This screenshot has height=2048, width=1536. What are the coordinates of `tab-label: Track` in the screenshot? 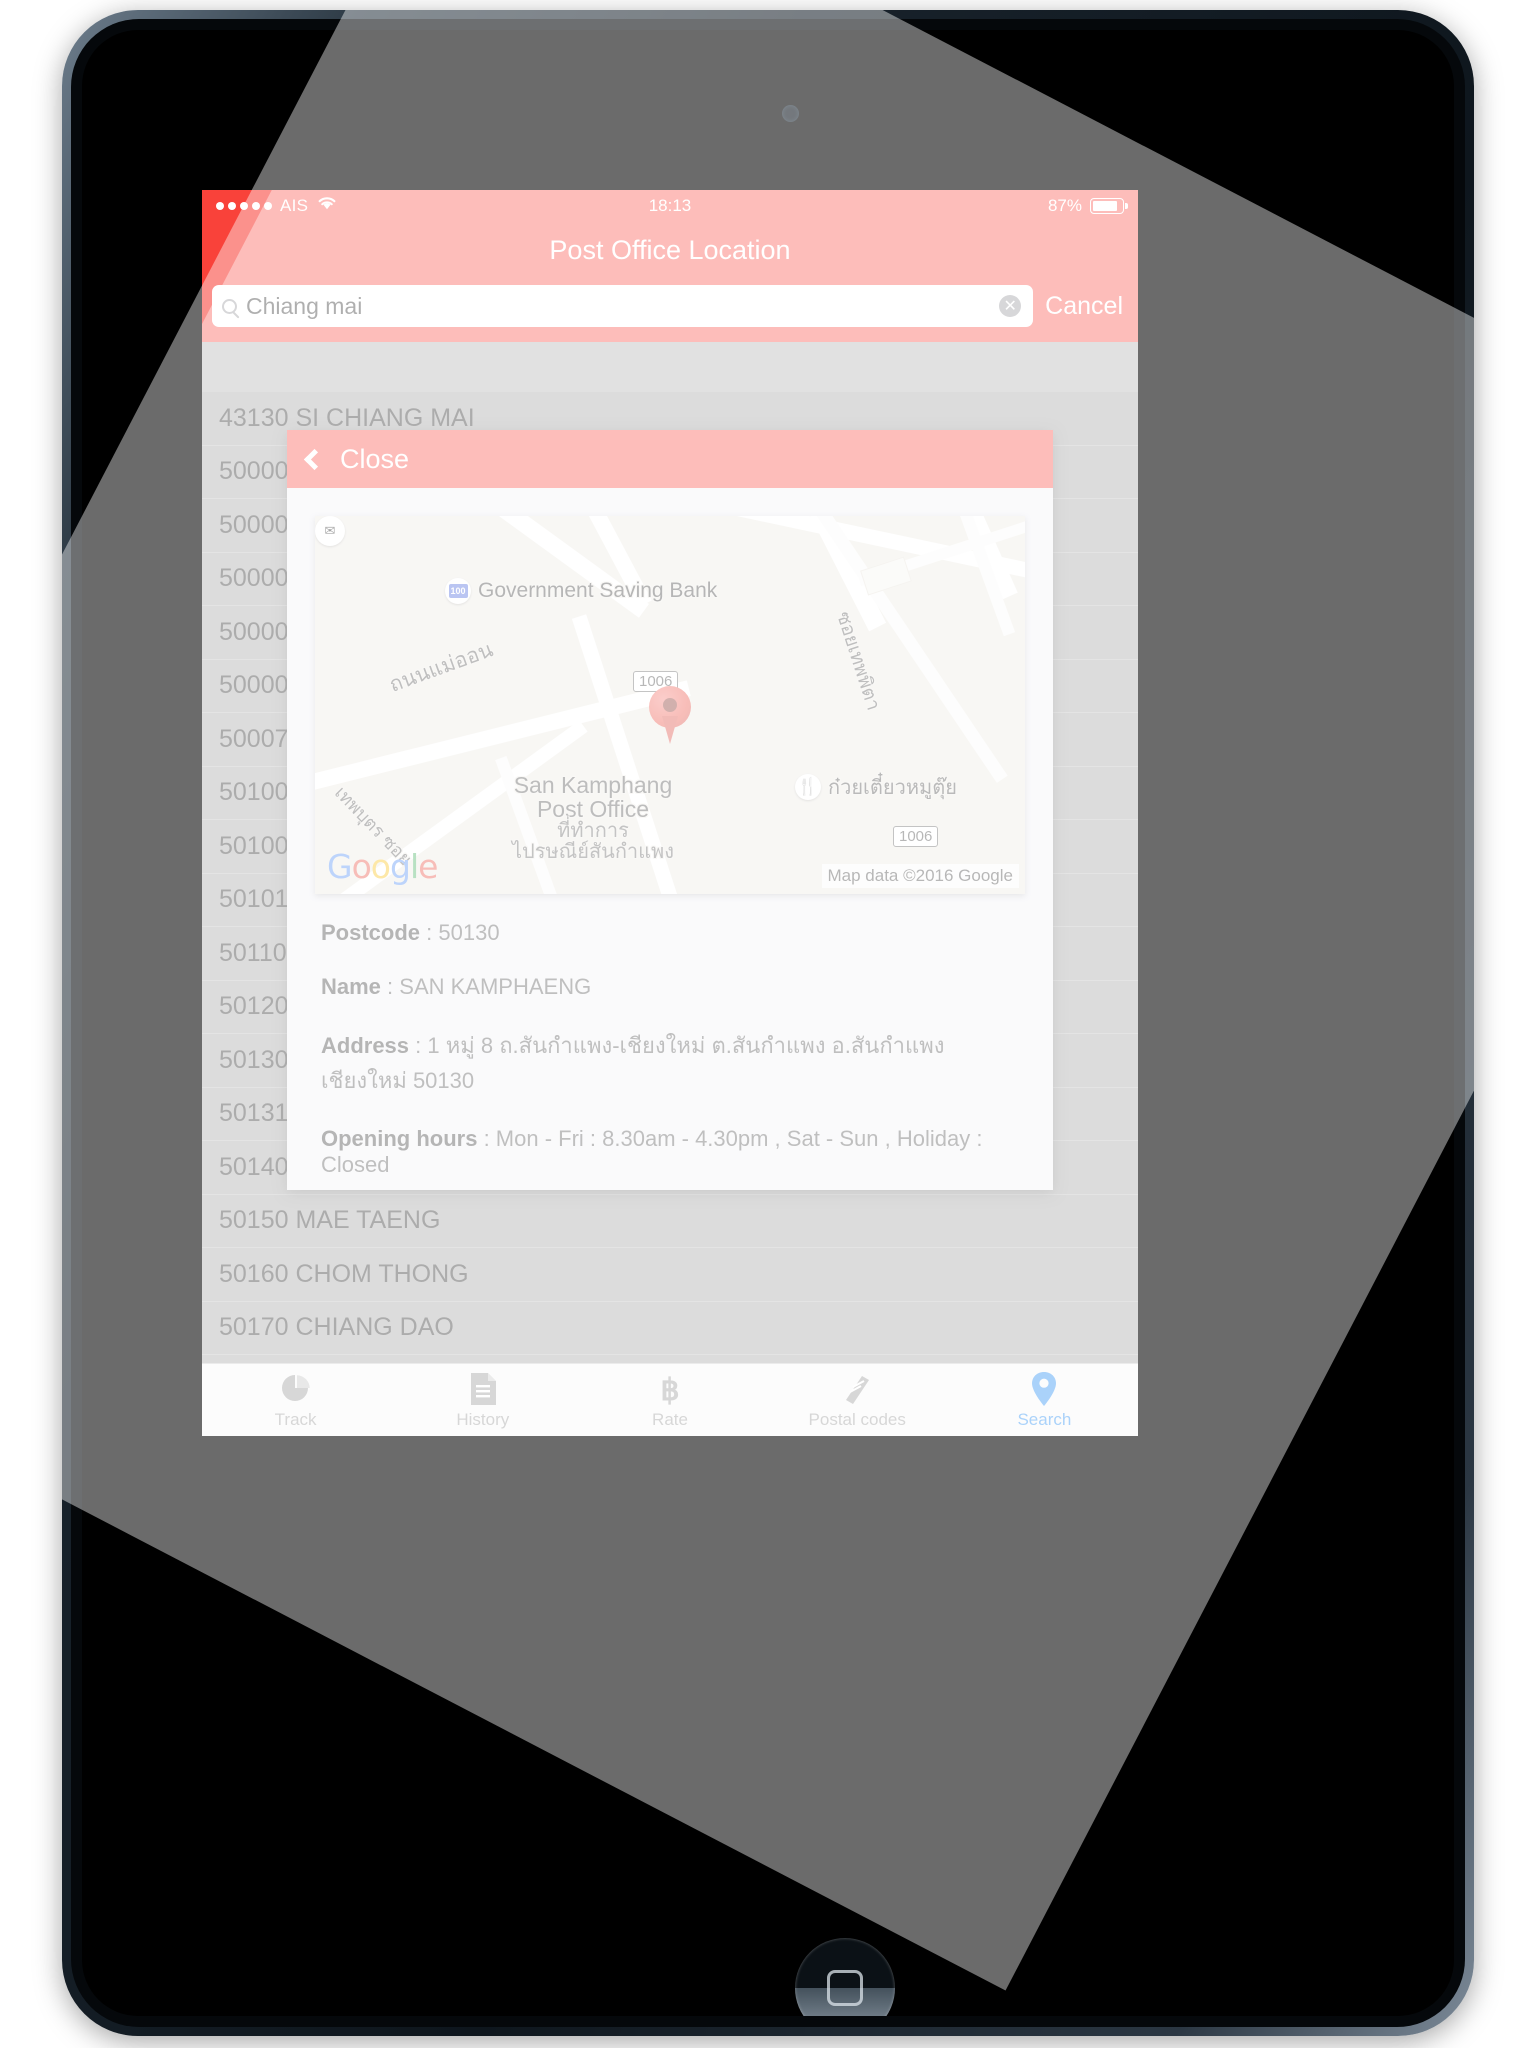 It's located at (295, 1419).